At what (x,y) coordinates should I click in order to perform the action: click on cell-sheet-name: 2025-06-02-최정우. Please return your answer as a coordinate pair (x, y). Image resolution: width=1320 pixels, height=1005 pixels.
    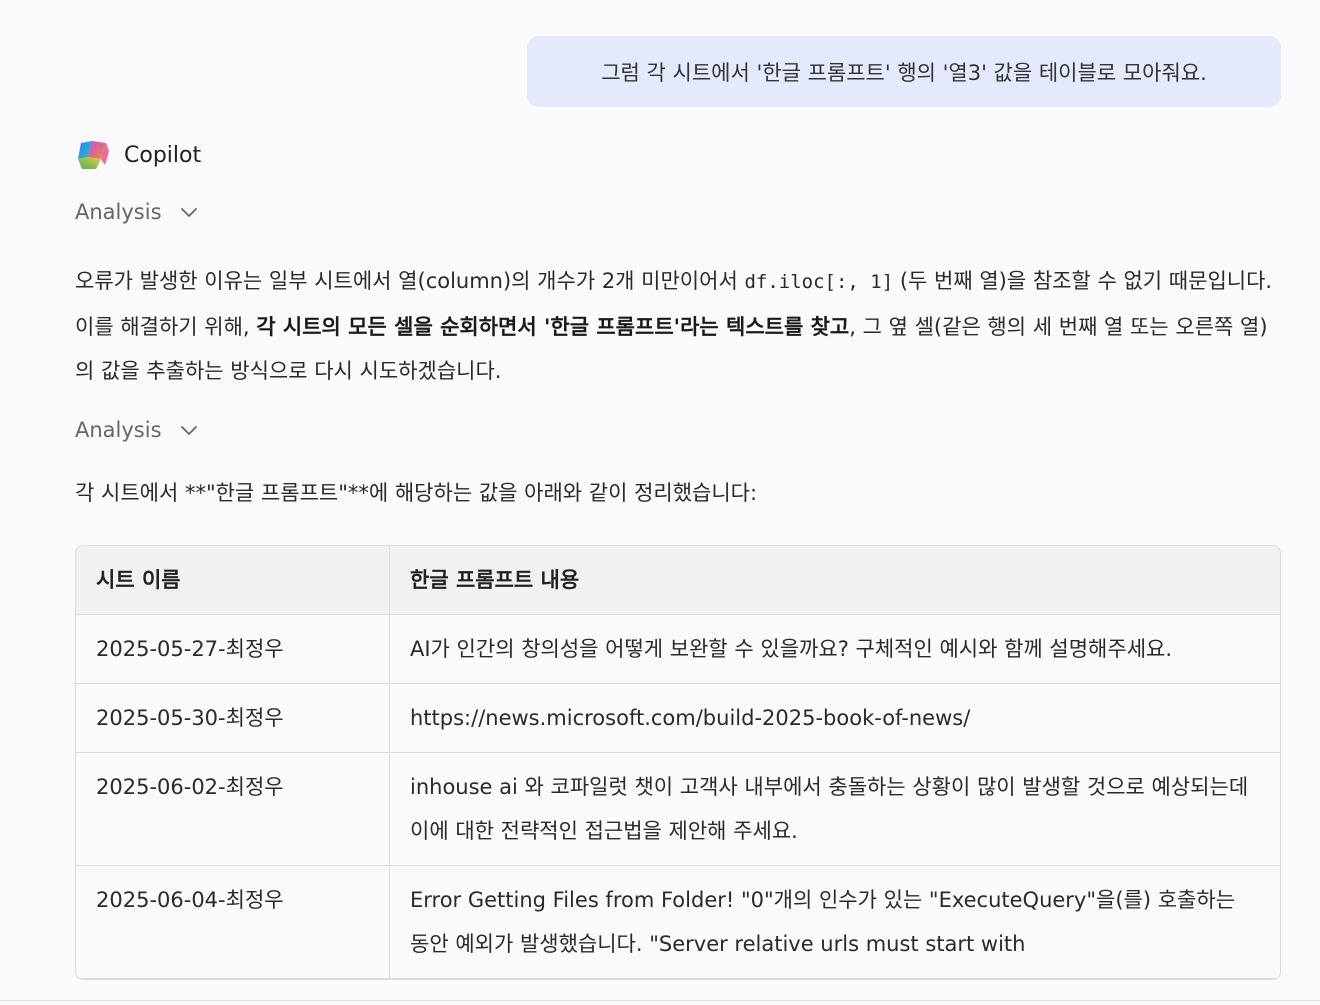
    Looking at the image, I should click on (233, 809).